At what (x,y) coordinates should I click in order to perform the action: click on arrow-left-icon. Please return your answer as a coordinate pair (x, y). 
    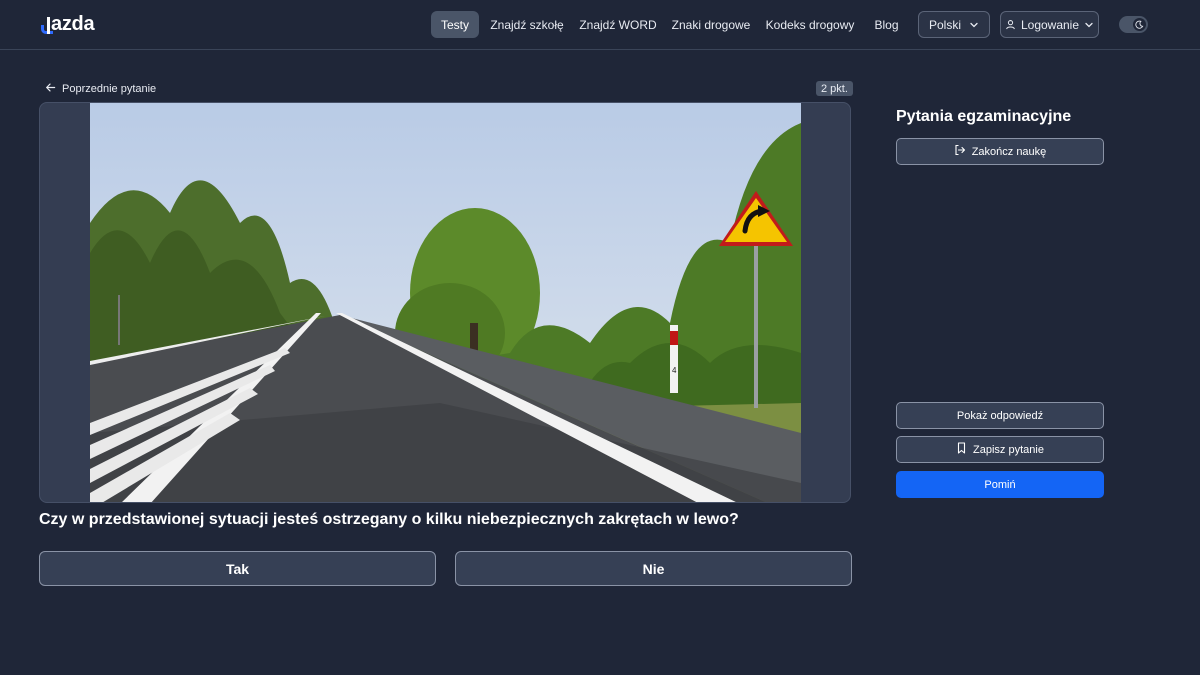
    Looking at the image, I should click on (50, 89).